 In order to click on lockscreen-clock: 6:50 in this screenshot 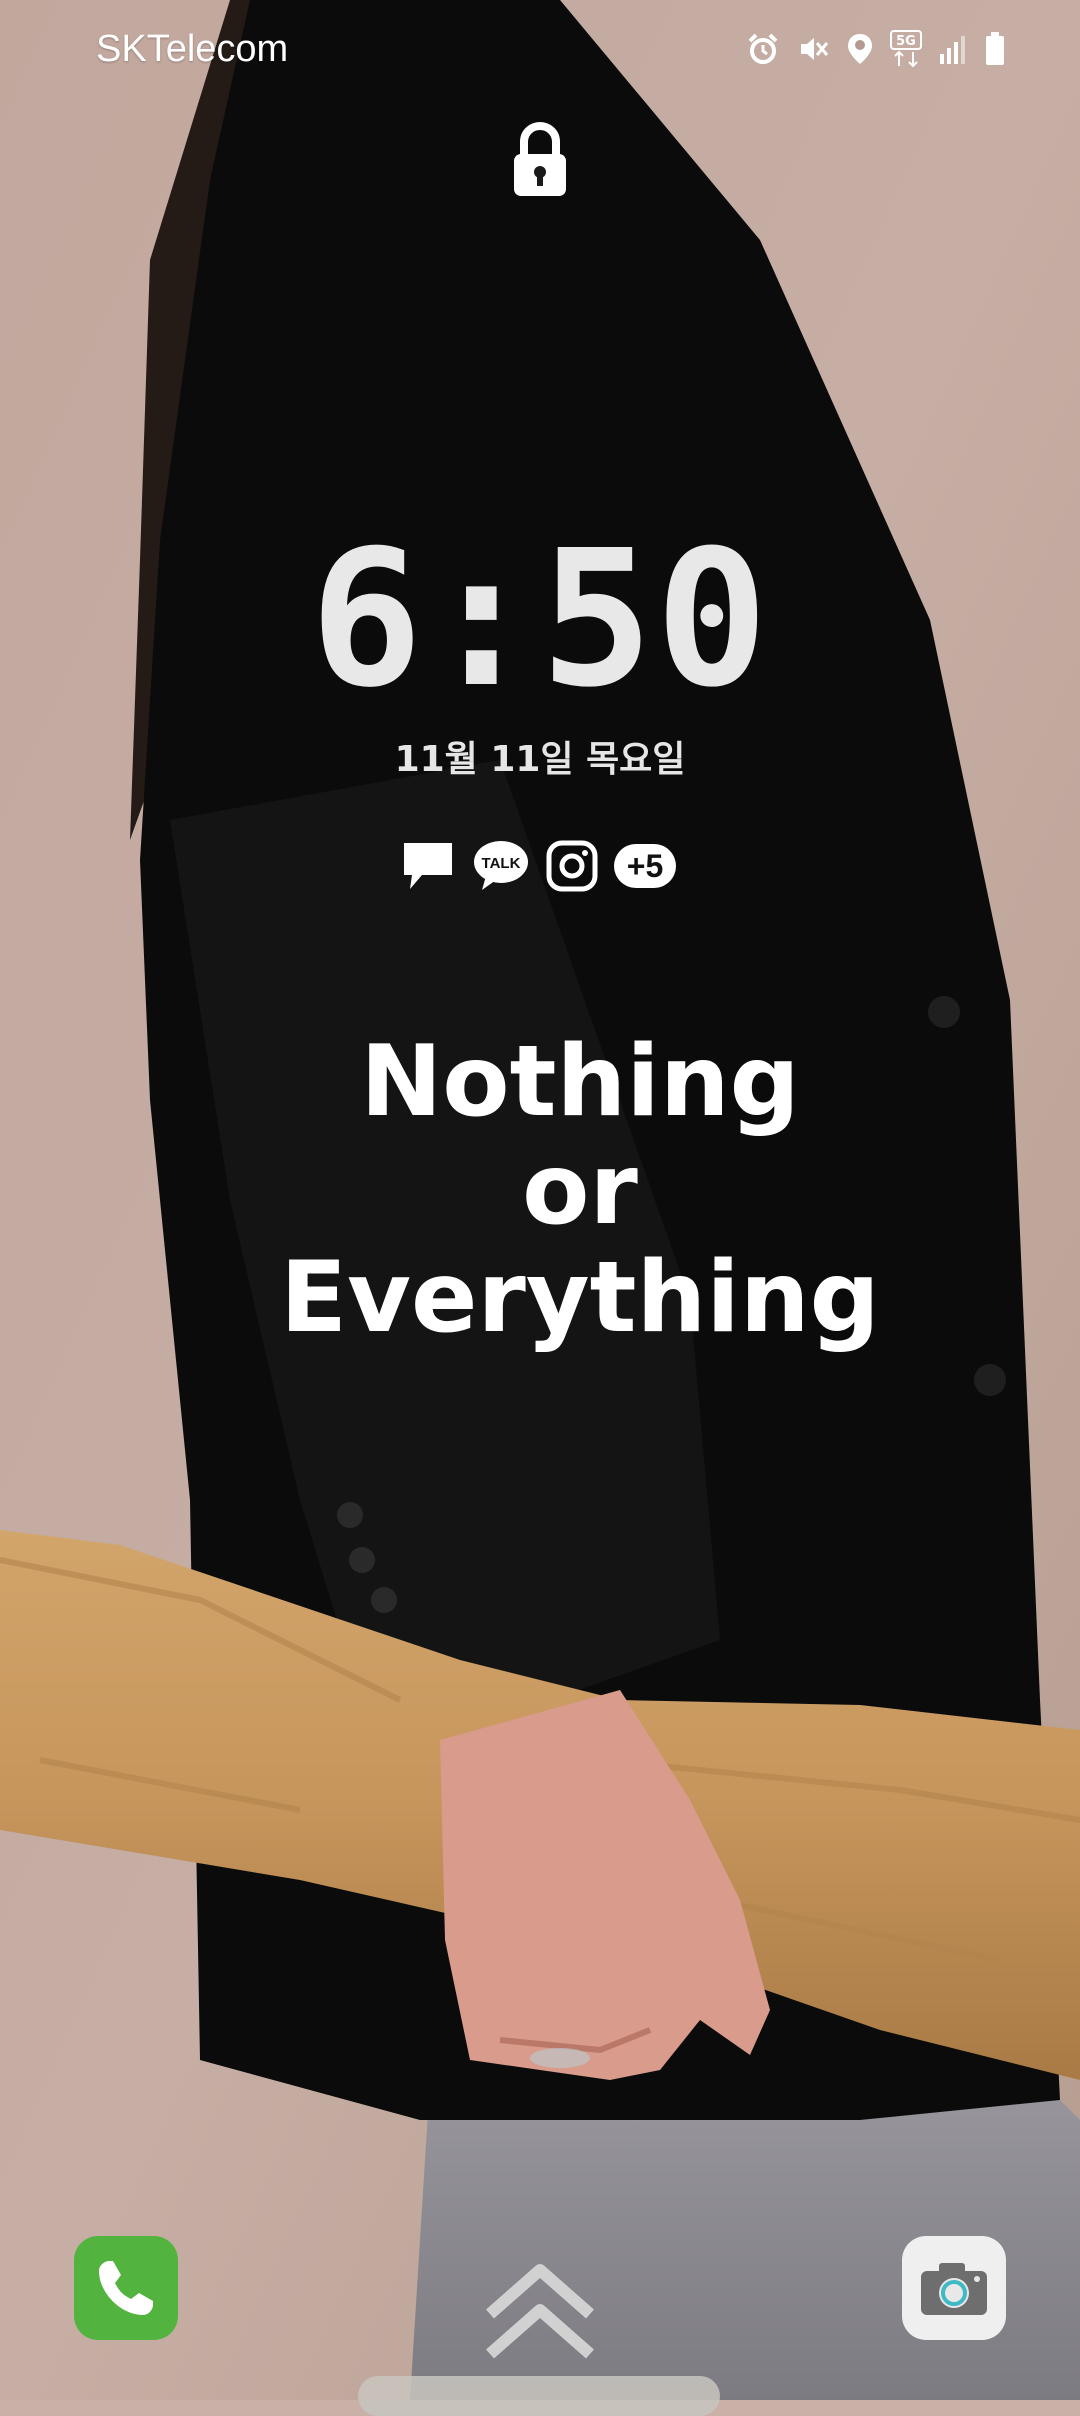, I will do `click(540, 619)`.